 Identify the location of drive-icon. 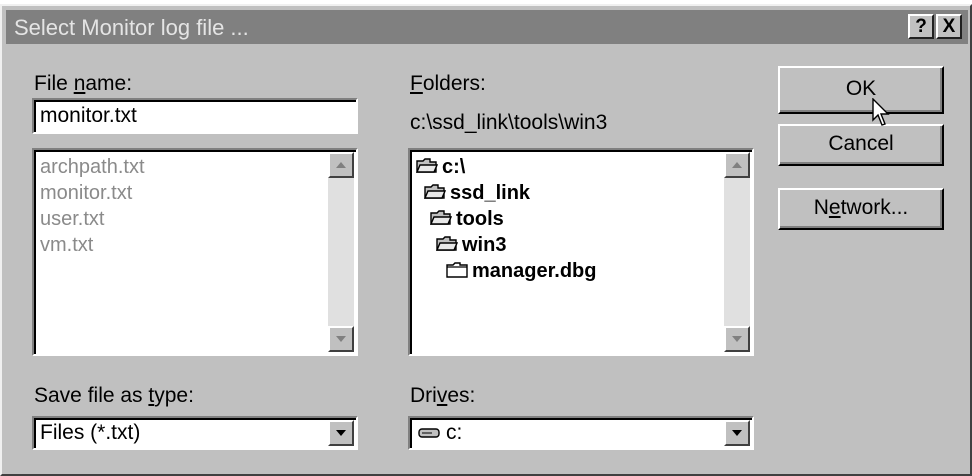
(429, 433).